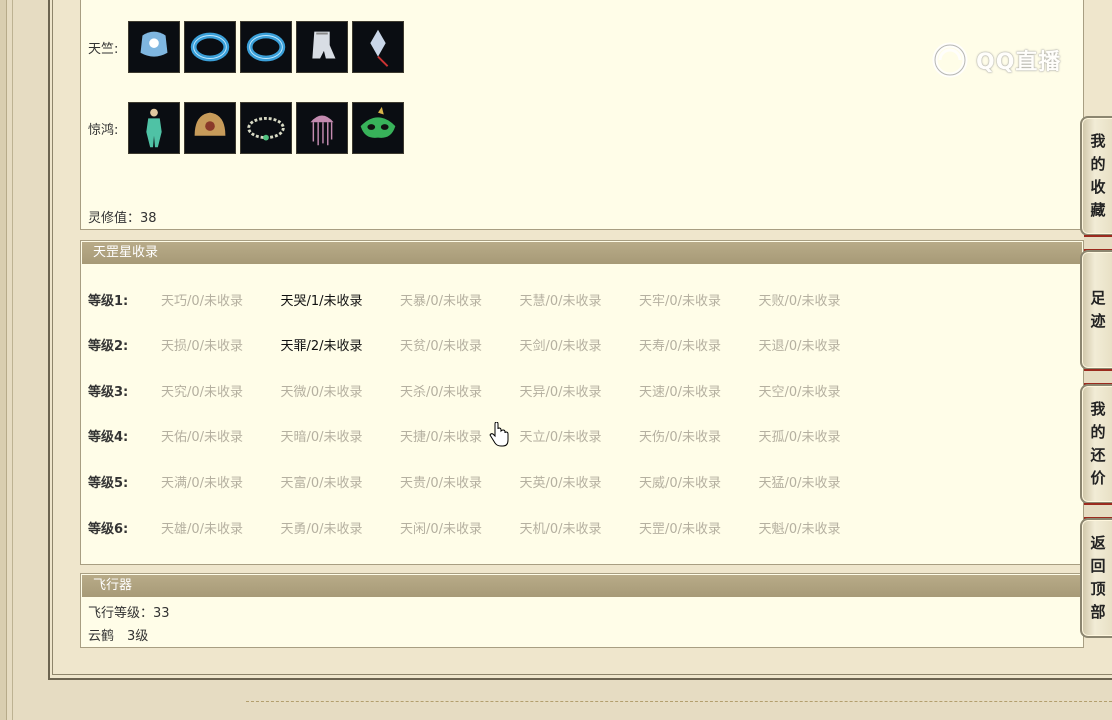  What do you see at coordinates (560, 301) in the screenshot?
I see `star-entry: 天慧/0/未收录` at bounding box center [560, 301].